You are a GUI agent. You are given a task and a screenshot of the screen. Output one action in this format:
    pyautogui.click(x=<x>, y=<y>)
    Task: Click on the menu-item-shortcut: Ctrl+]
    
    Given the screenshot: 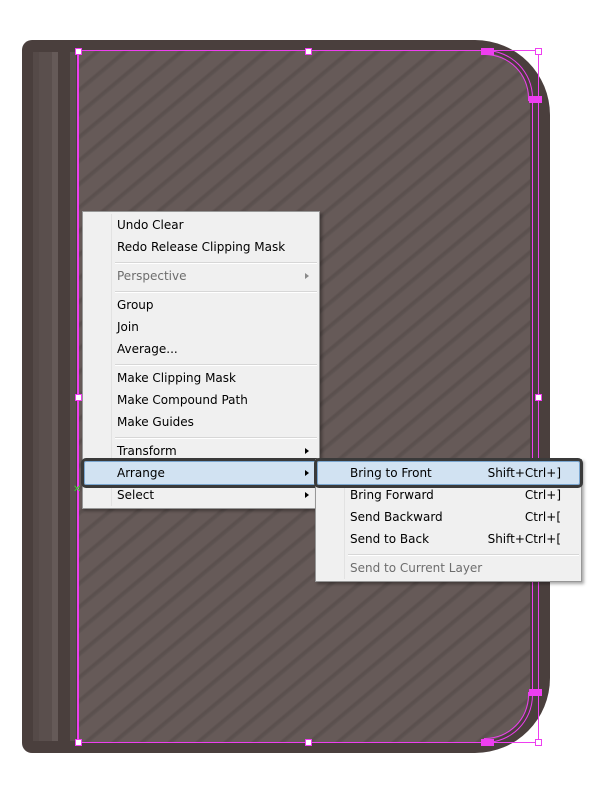 What is the action you would take?
    pyautogui.click(x=542, y=495)
    